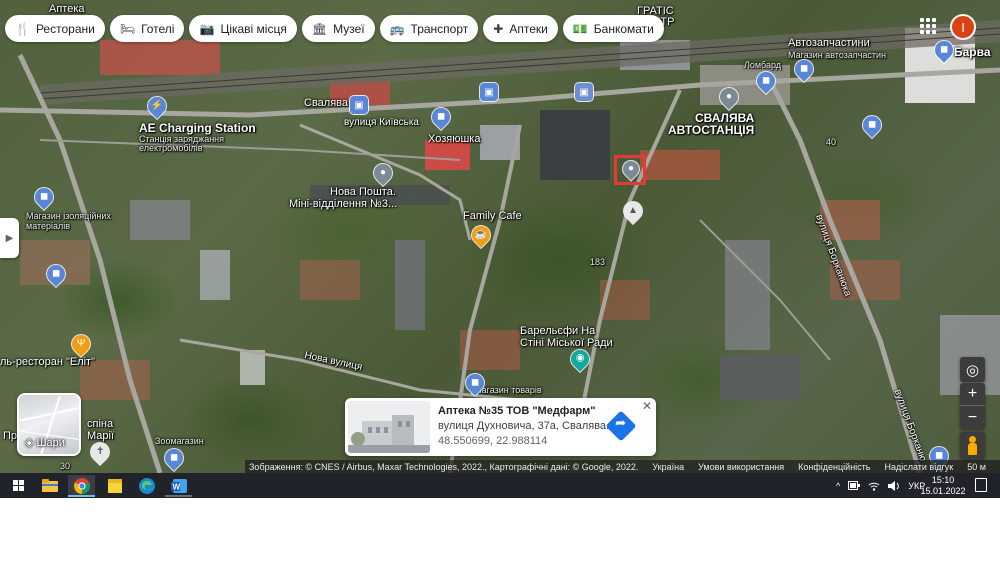  I want to click on clock-time: 15:10, so click(943, 480).